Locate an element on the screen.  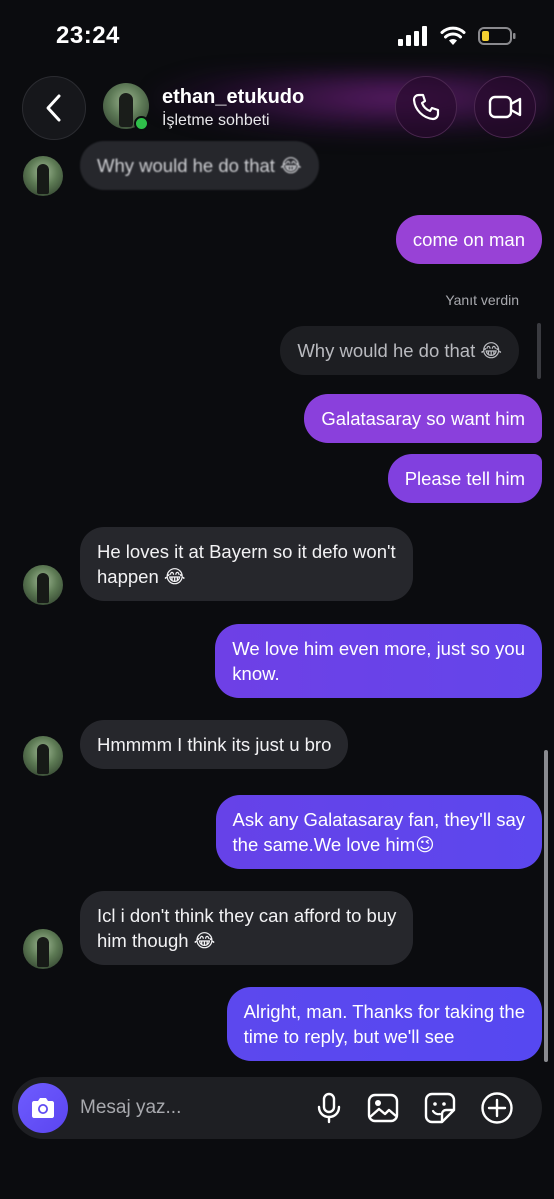
voice-call-button is located at coordinates (426, 107).